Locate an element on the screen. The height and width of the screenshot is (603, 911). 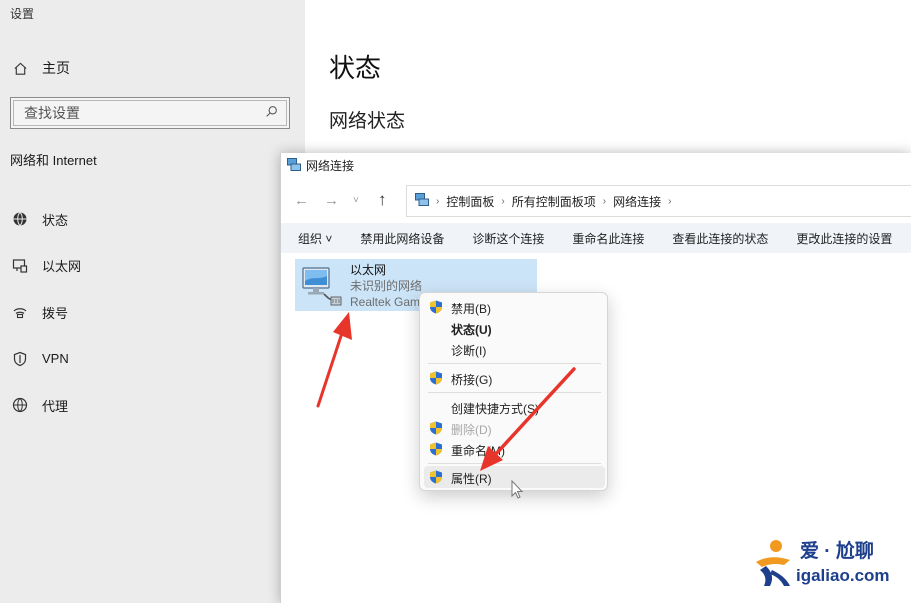
search-icon is located at coordinates (271, 113).